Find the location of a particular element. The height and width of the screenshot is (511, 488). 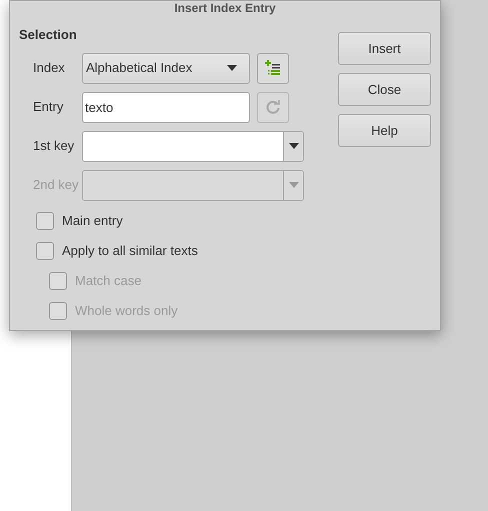

field-label: 2nd key is located at coordinates (56, 185).